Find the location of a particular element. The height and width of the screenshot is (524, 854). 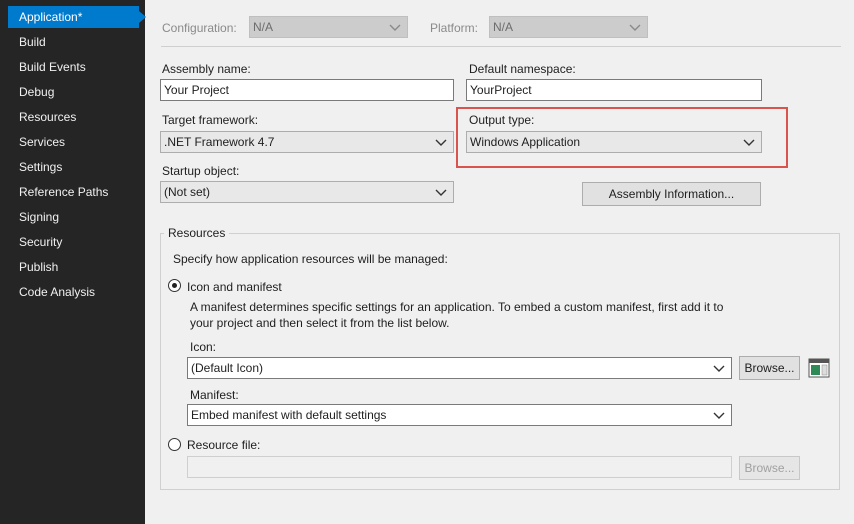

sidebar-item-label: Publish is located at coordinates (39, 267).